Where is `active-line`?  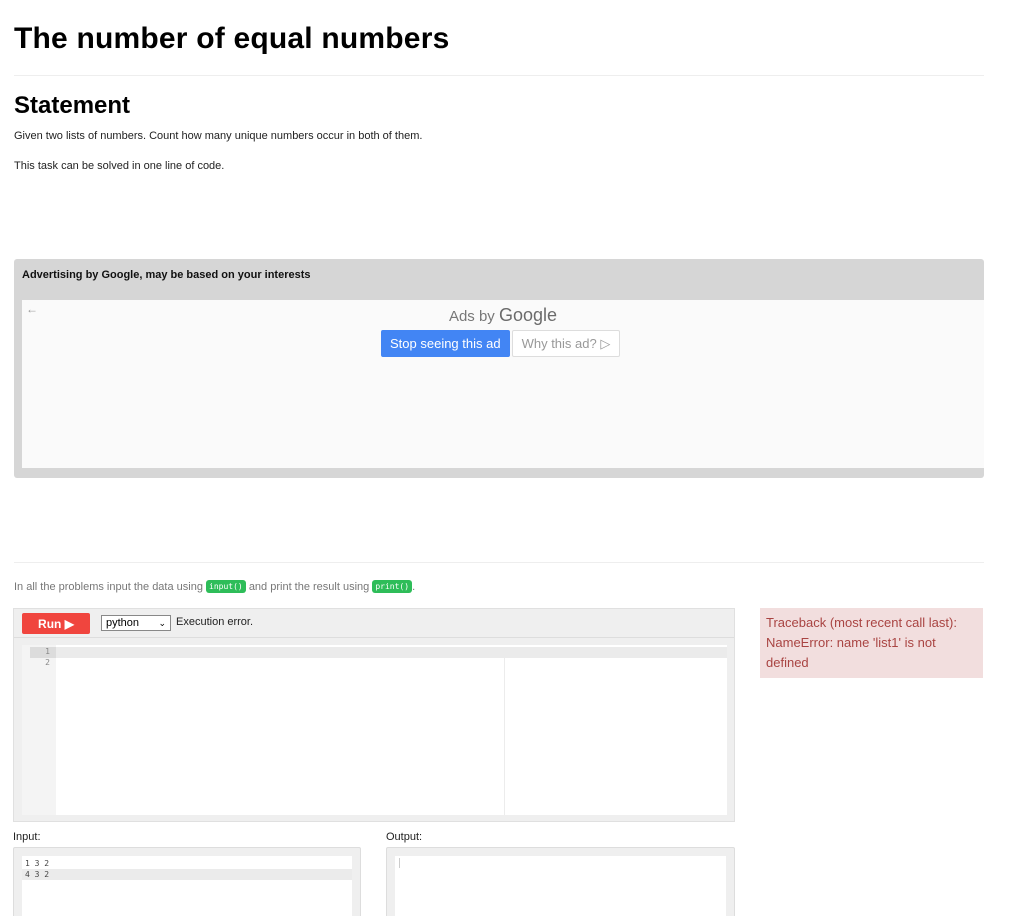
active-line is located at coordinates (391, 652).